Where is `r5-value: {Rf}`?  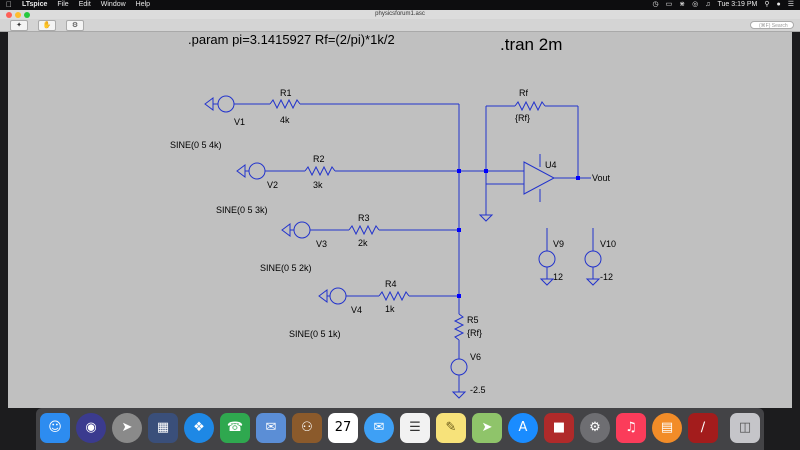 r5-value: {Rf} is located at coordinates (474, 333).